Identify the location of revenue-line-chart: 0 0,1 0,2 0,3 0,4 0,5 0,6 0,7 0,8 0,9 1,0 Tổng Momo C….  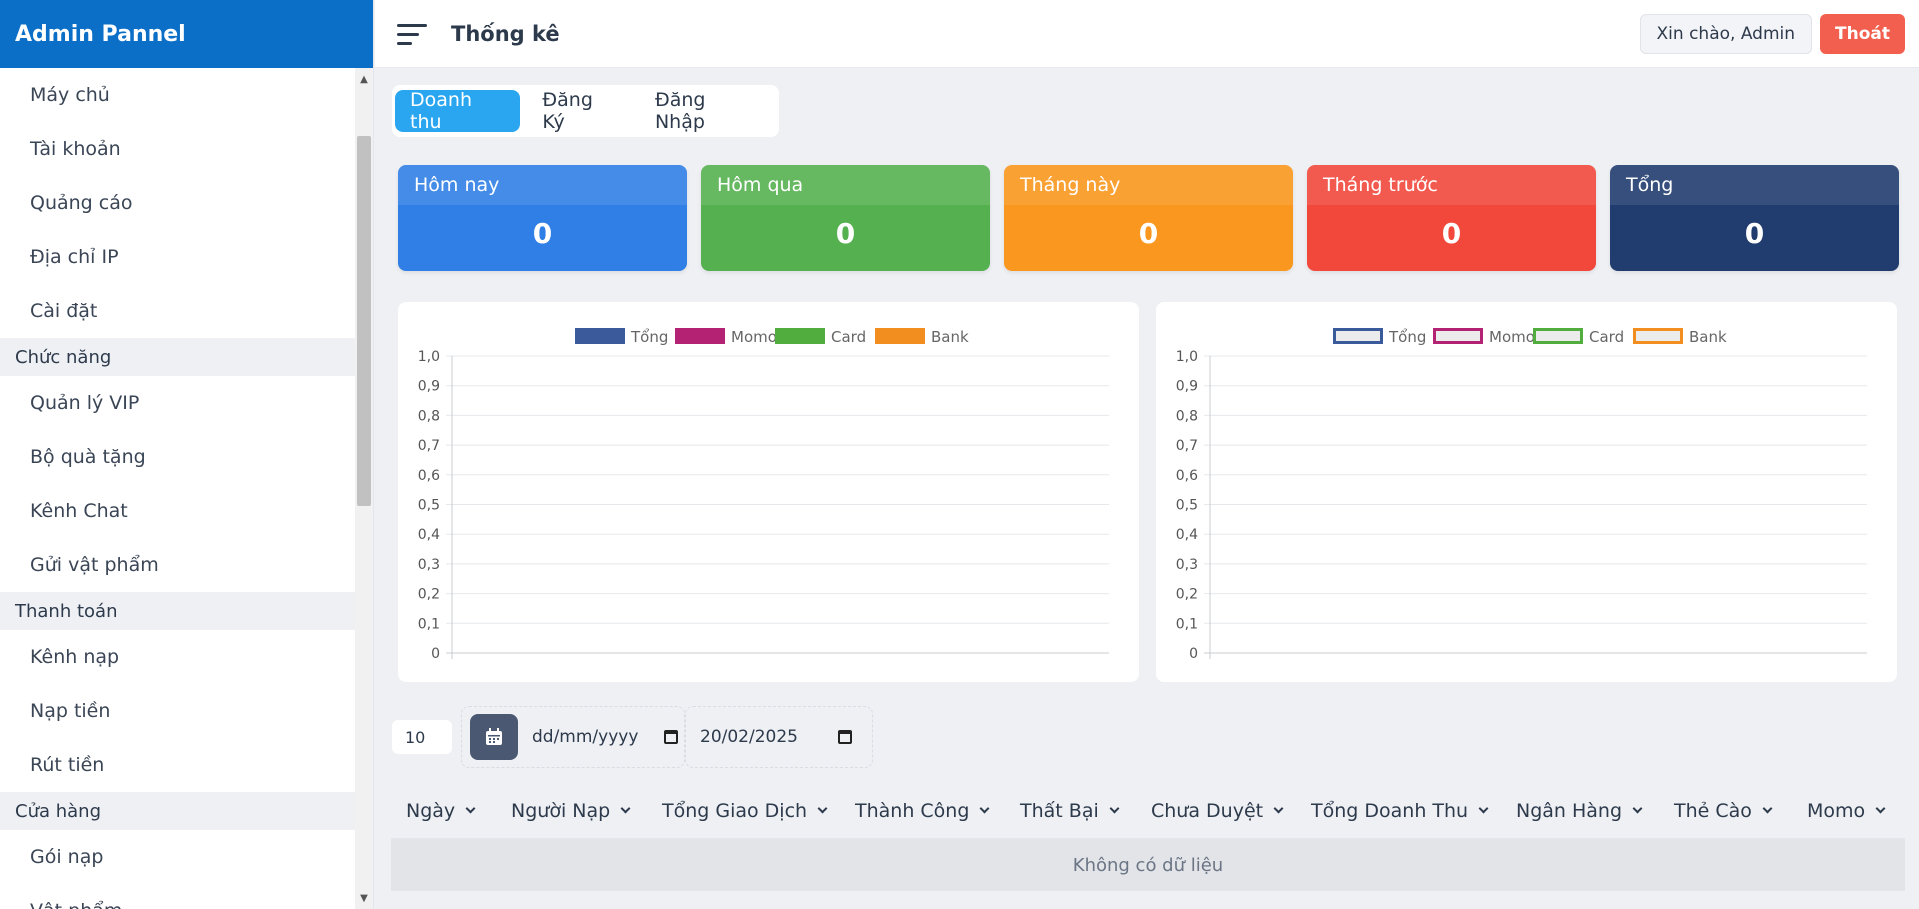
(1521, 495).